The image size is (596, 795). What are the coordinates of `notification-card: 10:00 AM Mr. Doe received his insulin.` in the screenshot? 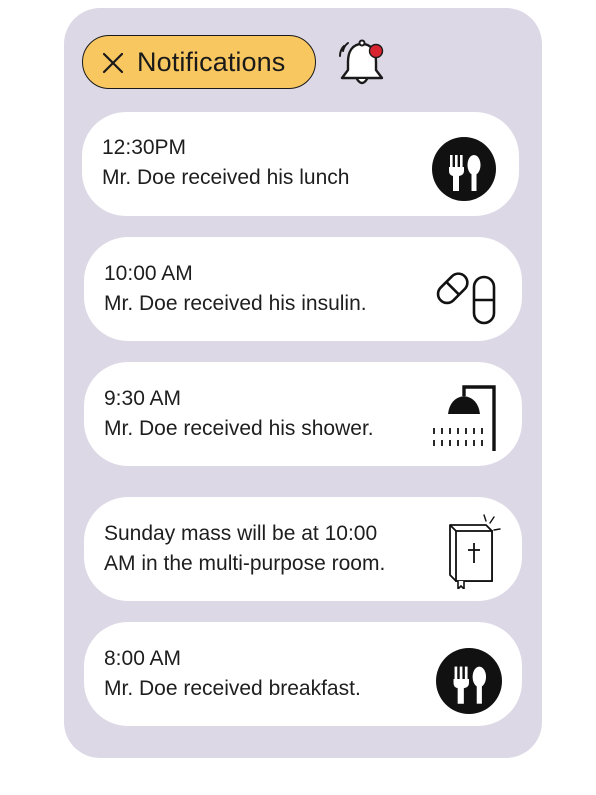 It's located at (303, 289).